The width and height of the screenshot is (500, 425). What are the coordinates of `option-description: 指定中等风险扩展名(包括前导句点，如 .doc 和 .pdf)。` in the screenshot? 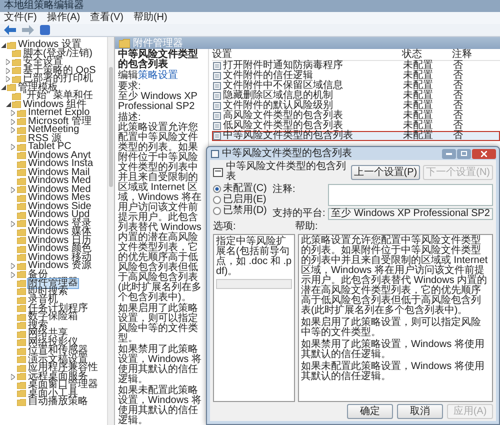 It's located at (254, 257).